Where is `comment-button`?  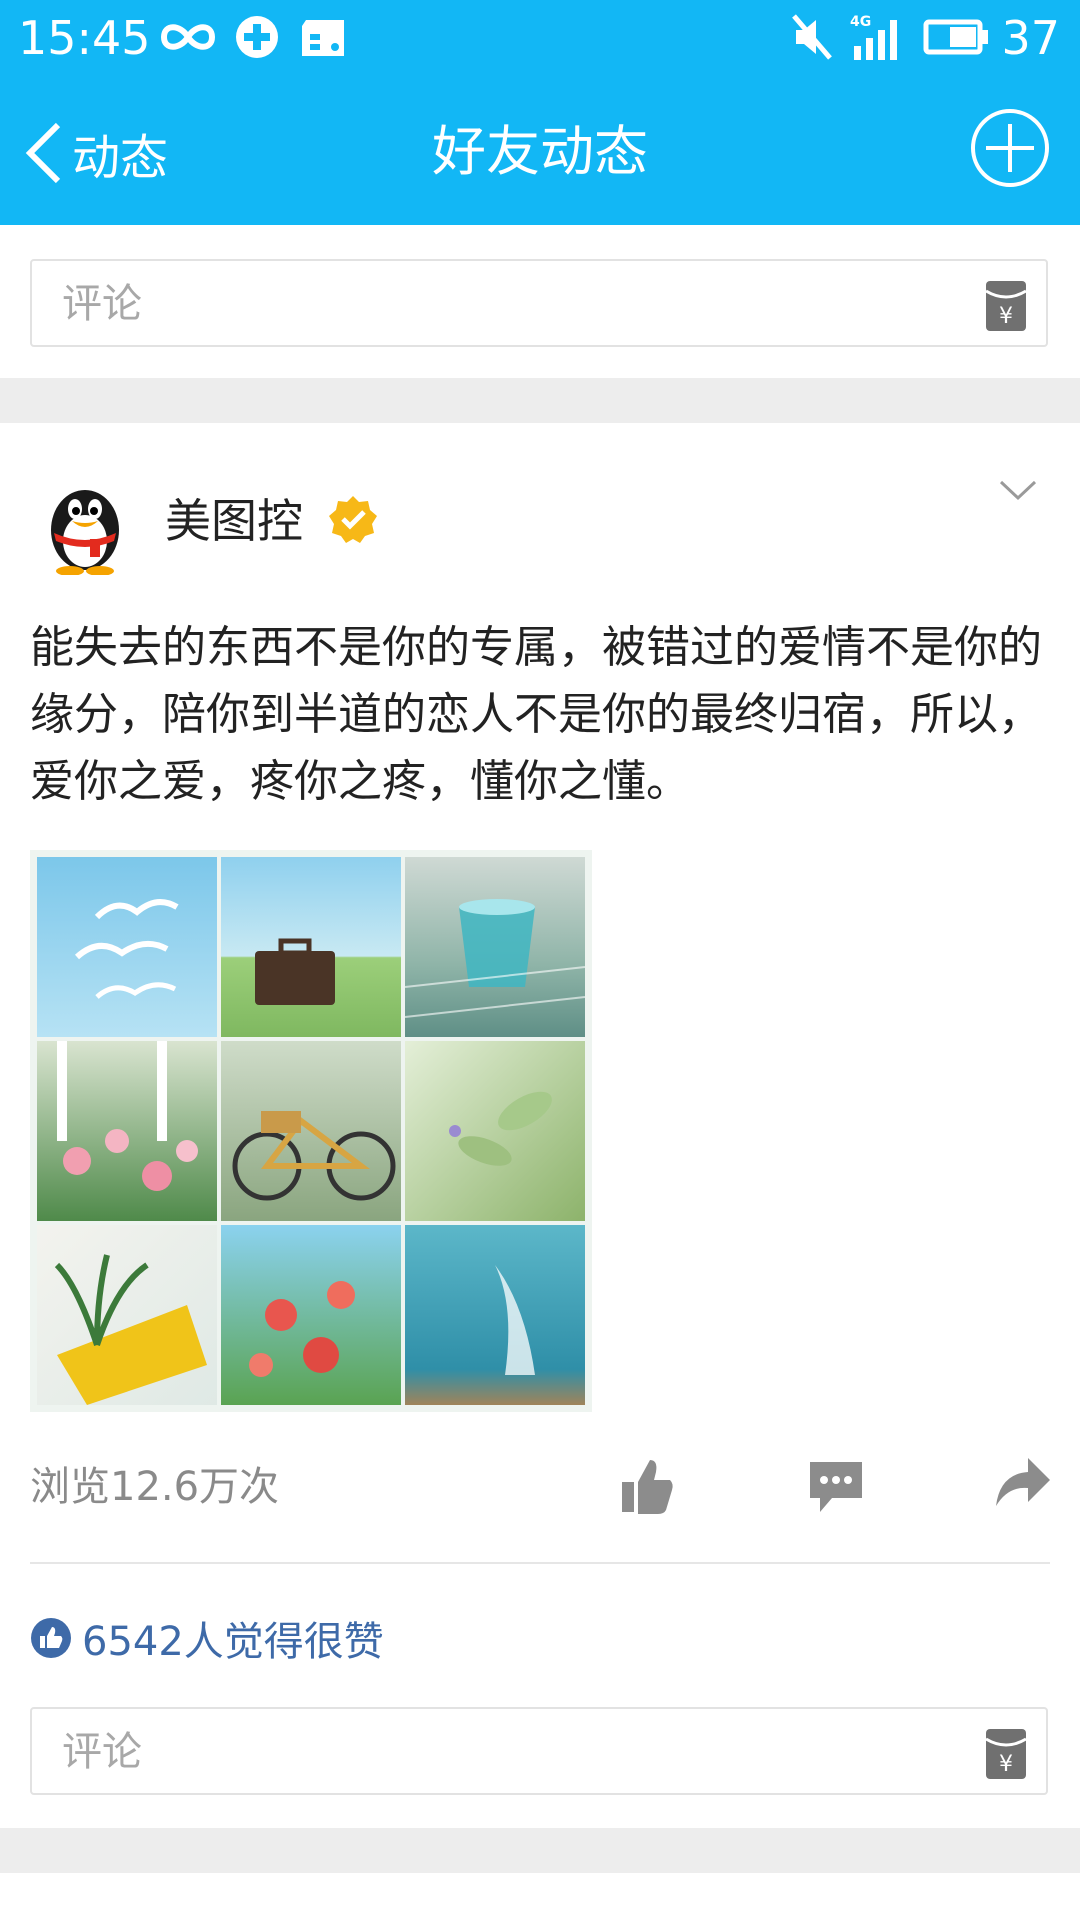
comment-button is located at coordinates (836, 1486).